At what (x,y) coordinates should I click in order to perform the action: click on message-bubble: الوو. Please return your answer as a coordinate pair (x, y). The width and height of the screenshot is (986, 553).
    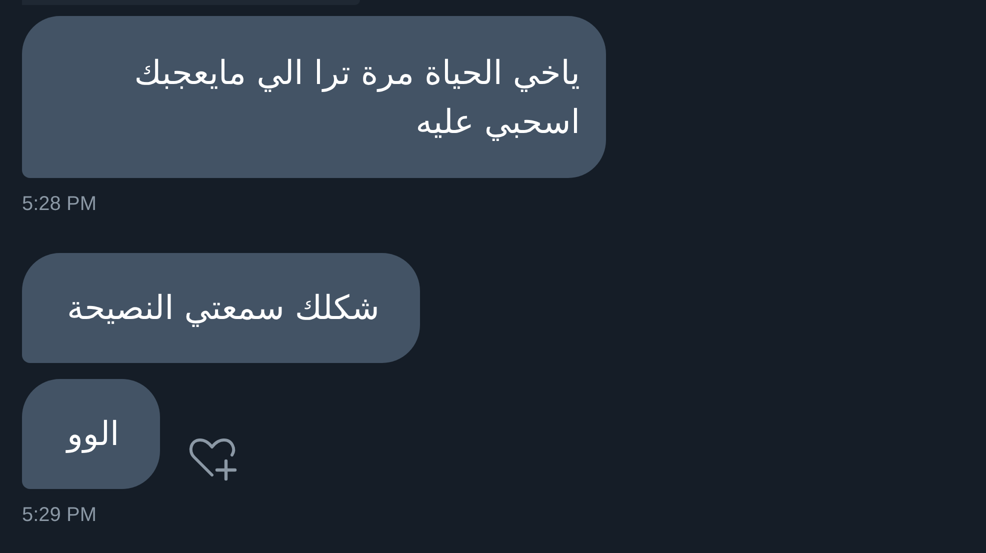
    Looking at the image, I should click on (91, 434).